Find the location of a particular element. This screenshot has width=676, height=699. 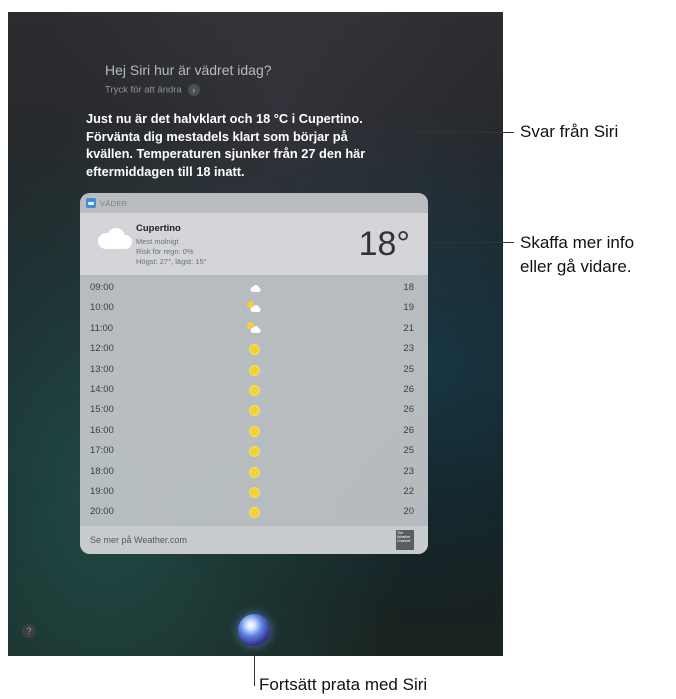

tap-to-edit-hint: Tryck för att ändra › is located at coordinates (152, 90).